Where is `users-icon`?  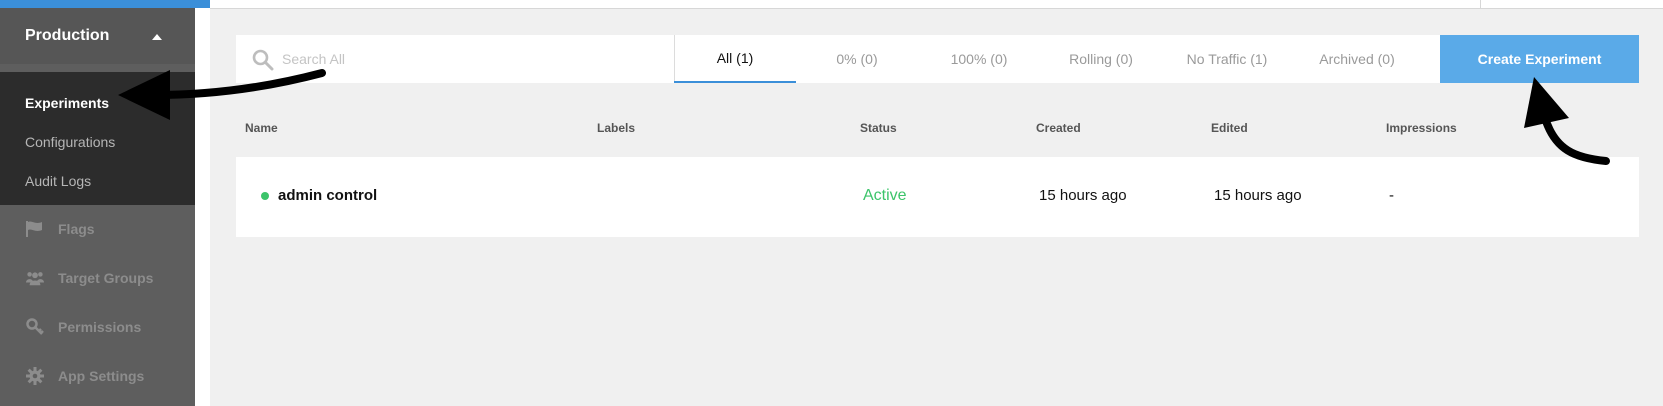
users-icon is located at coordinates (35, 278).